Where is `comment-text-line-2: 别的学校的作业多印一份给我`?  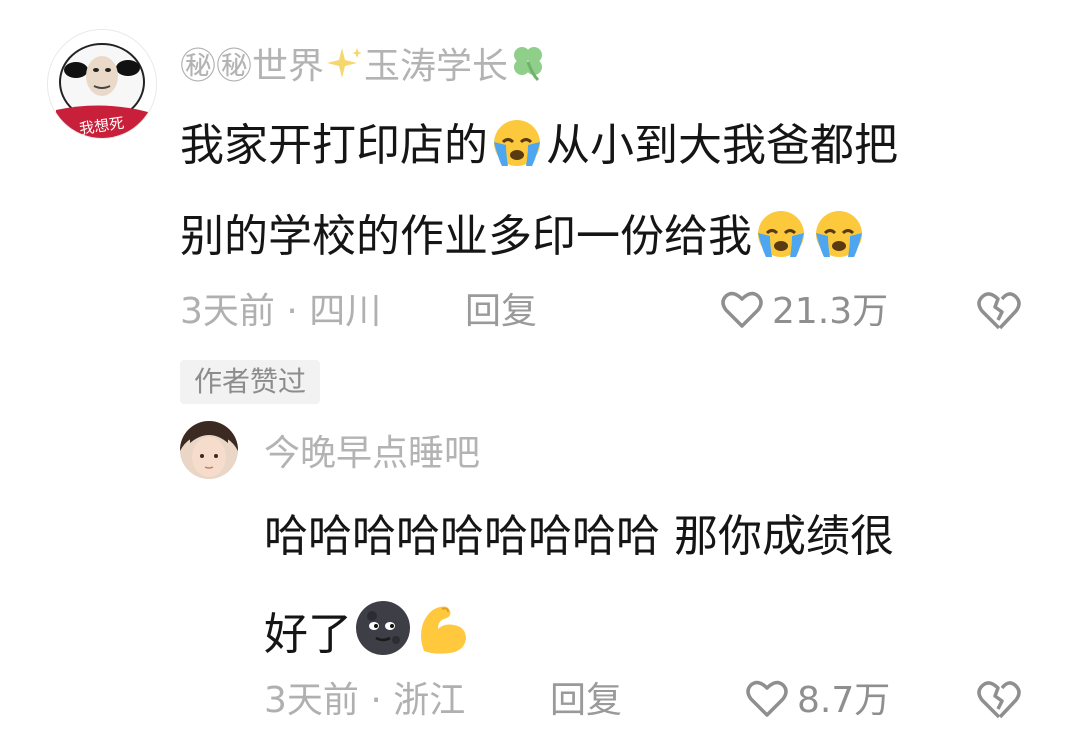 comment-text-line-2: 别的学校的作业多印一份给我 is located at coordinates (524, 238).